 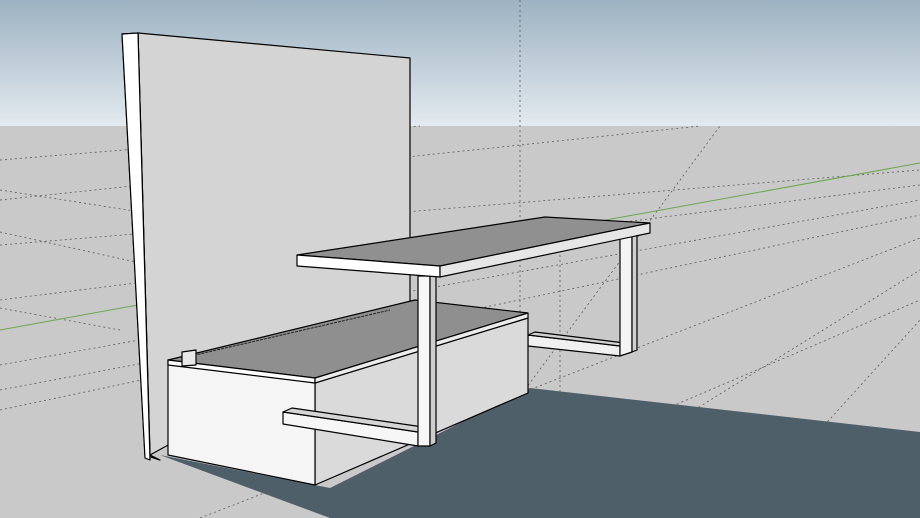 I want to click on drawer-lip, so click(x=189, y=358).